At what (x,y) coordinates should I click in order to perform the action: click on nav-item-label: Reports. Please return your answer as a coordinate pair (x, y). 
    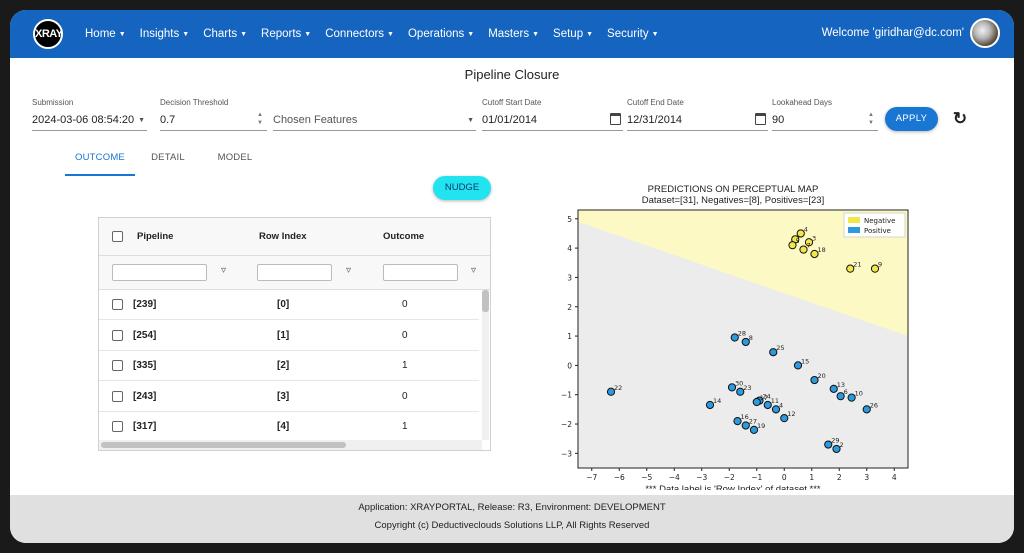
    Looking at the image, I should click on (281, 34).